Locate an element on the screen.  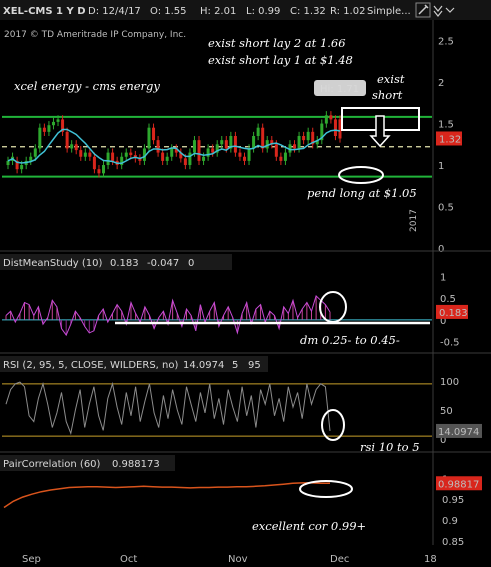
price-y-tick: 1 is located at coordinates (441, 166).